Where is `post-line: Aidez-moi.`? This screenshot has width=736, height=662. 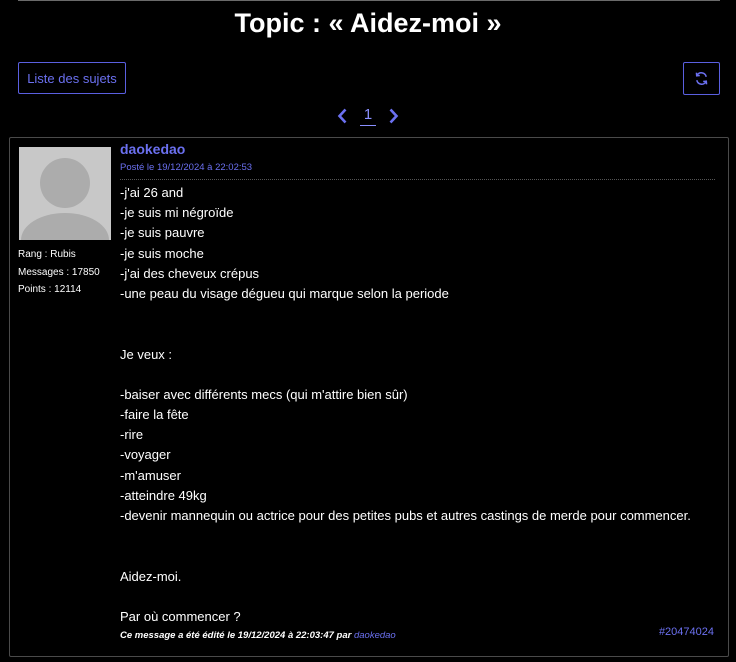
post-line: Aidez-moi. is located at coordinates (151, 576).